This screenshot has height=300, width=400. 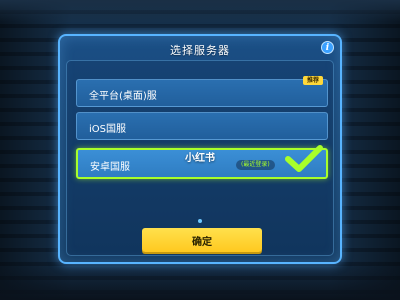 What do you see at coordinates (200, 11) in the screenshot?
I see `background-ceiling` at bounding box center [200, 11].